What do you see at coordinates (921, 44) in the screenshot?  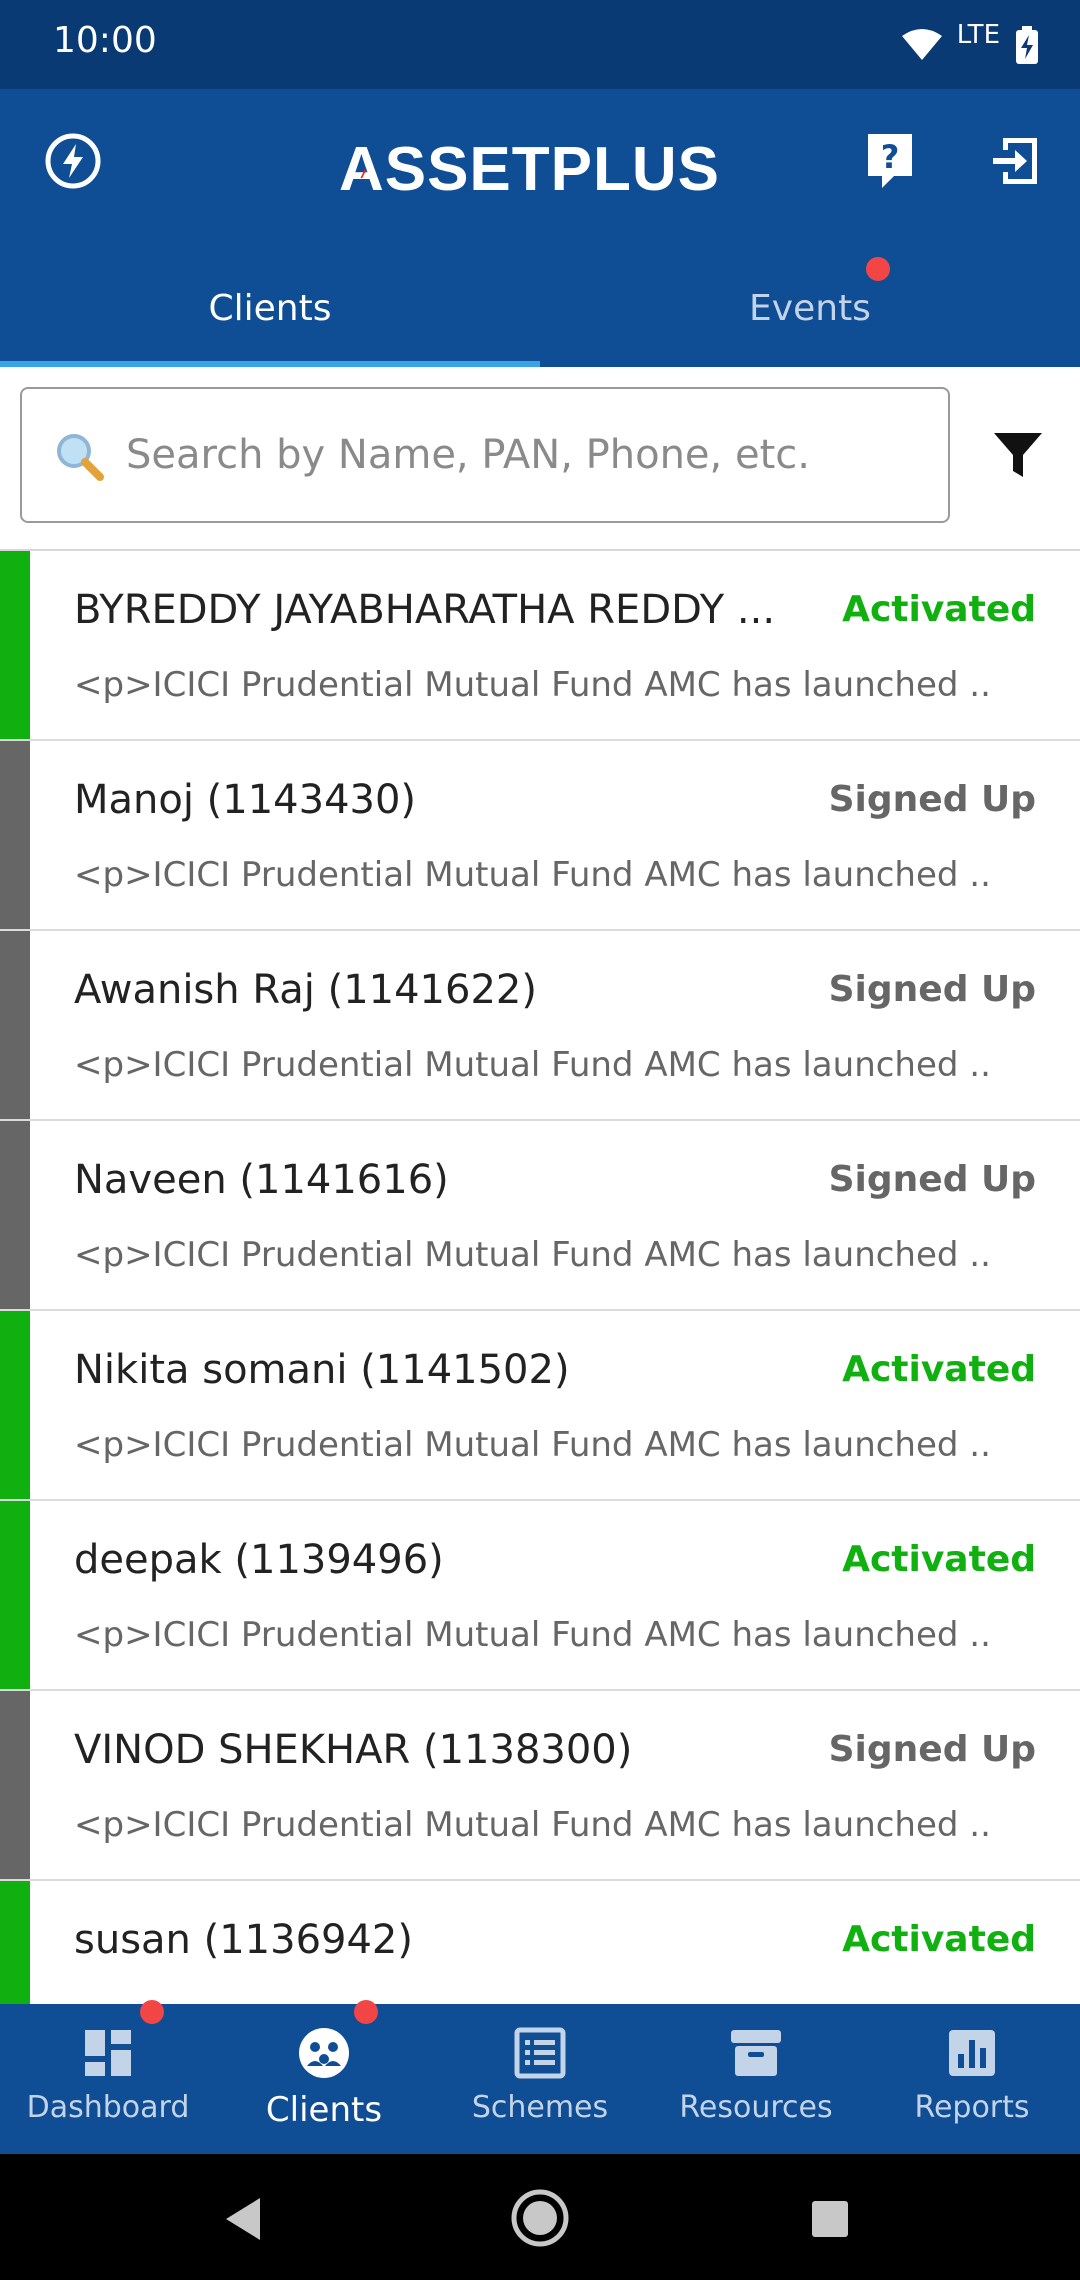 I see `wifi-icon` at bounding box center [921, 44].